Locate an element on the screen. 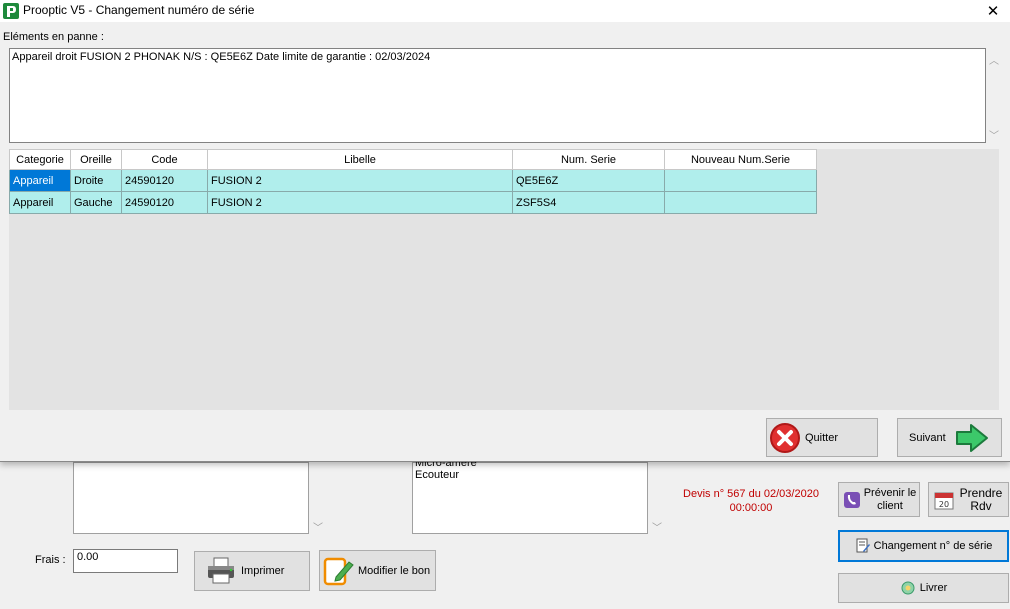  table-row: Appareil Gauche 24590120 FUSION 2 ZSF5S4 is located at coordinates (413, 202).